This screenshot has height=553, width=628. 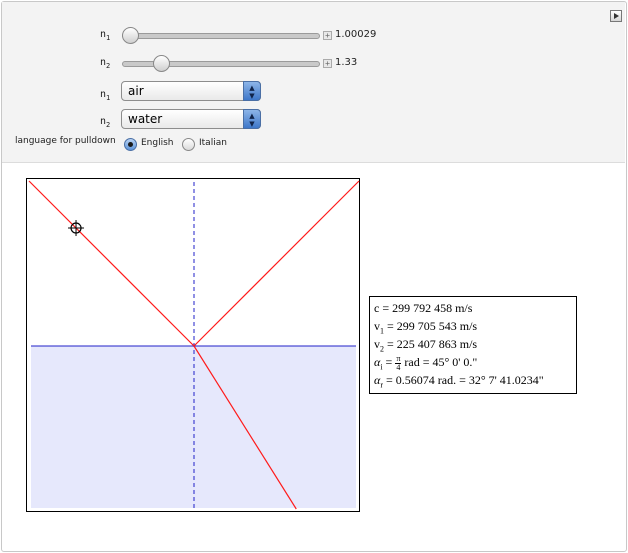 What do you see at coordinates (426, 345) in the screenshot?
I see `v2-speed: v2 = 225 407 863 m/s` at bounding box center [426, 345].